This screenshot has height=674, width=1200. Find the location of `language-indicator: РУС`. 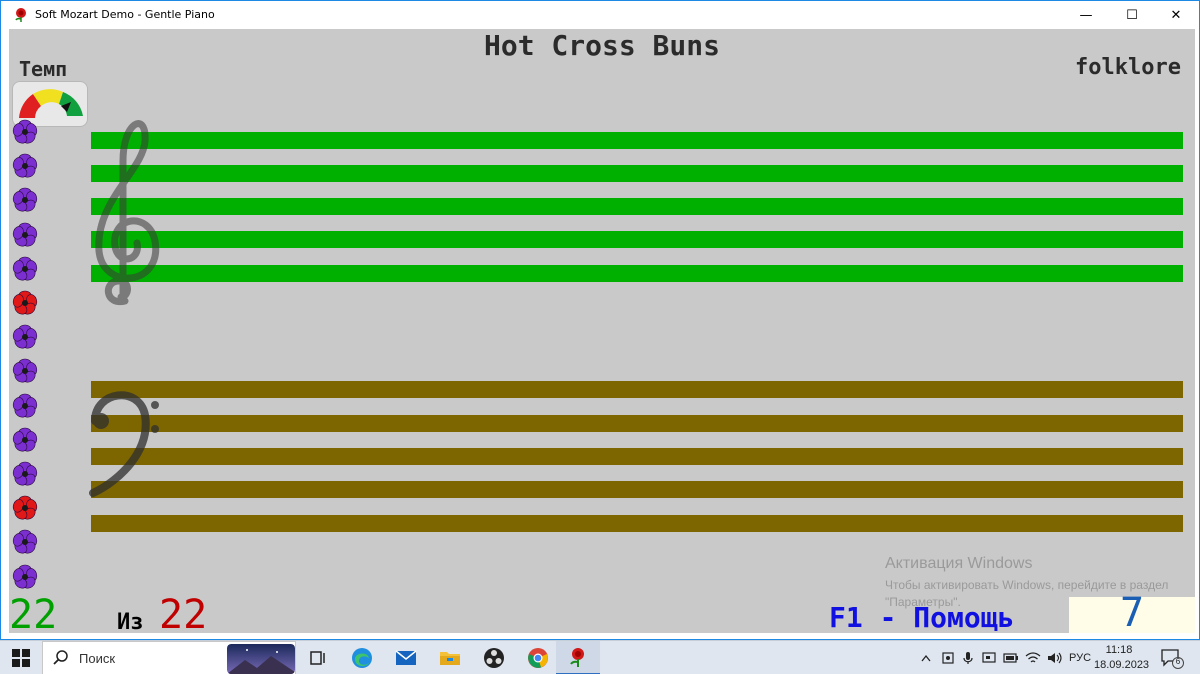

language-indicator: РУС is located at coordinates (1080, 658).